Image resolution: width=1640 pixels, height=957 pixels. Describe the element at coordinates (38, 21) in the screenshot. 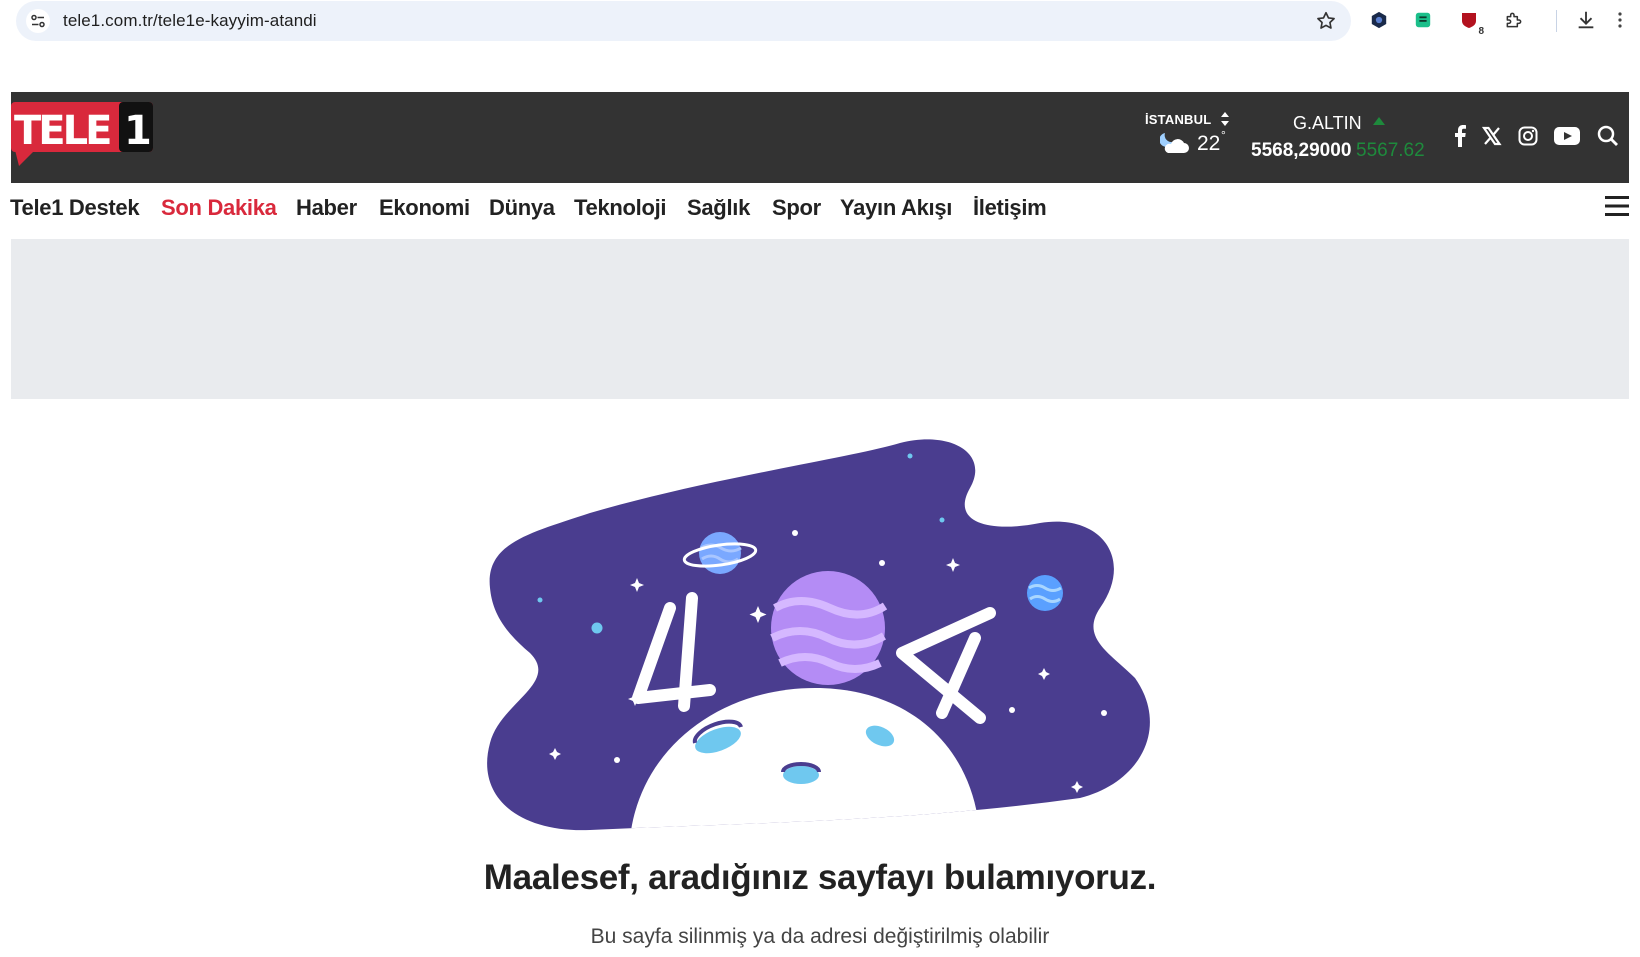

I see `site-settings-icon` at that location.